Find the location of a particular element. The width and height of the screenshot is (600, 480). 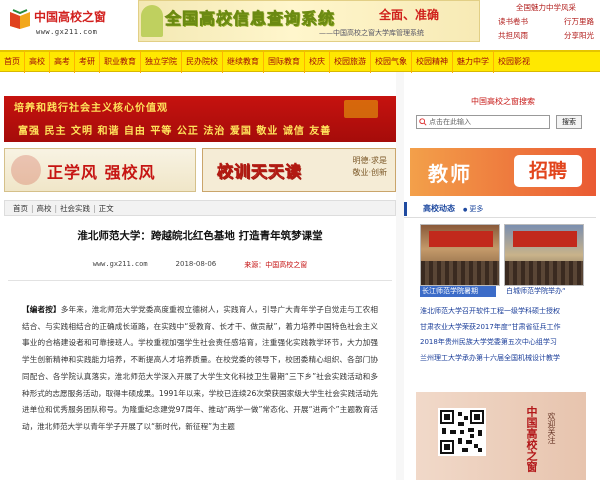

motto-side-line2: 敬业·创新 is located at coordinates (369, 172).